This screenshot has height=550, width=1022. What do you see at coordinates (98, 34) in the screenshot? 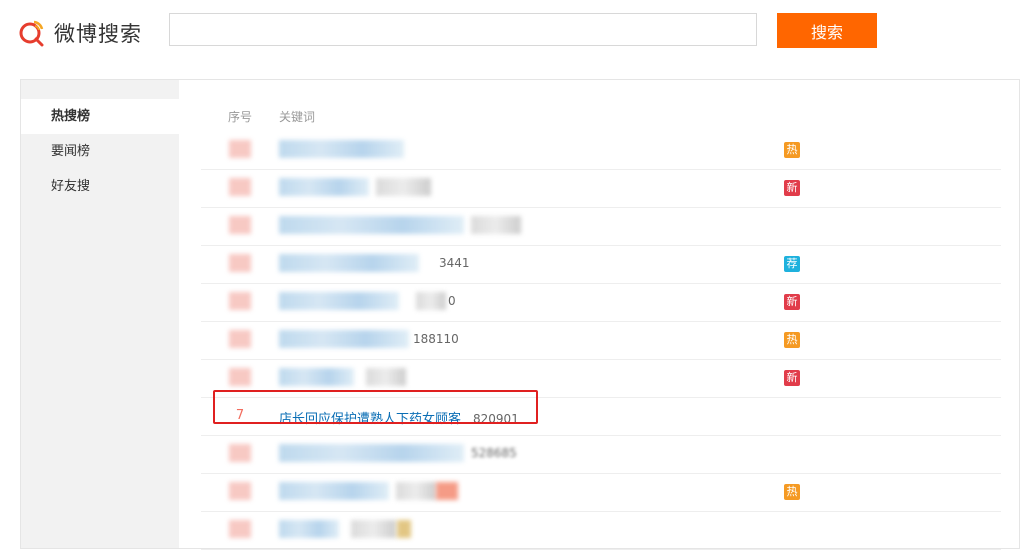
I see `logo-text: 微博搜索` at bounding box center [98, 34].